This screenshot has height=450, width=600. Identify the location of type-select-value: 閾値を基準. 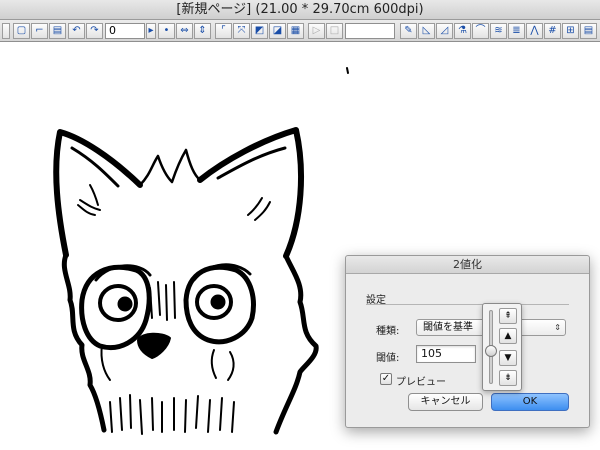
(448, 327).